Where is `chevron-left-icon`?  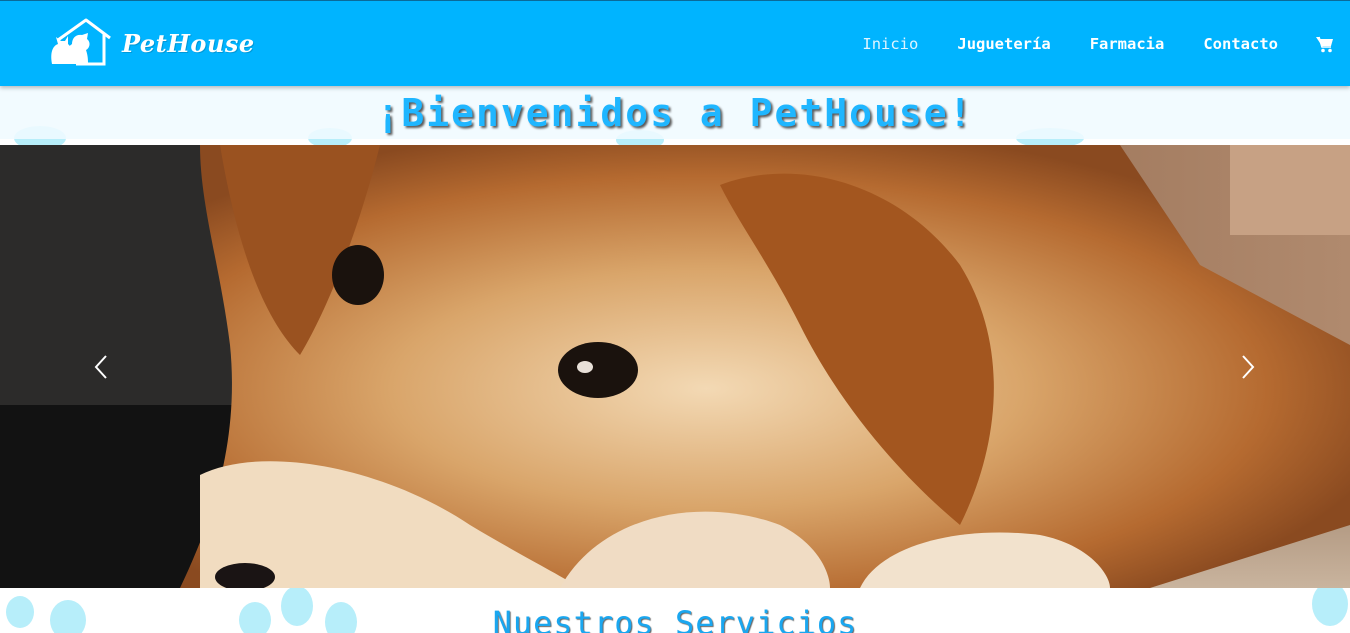
chevron-left-icon is located at coordinates (100, 367).